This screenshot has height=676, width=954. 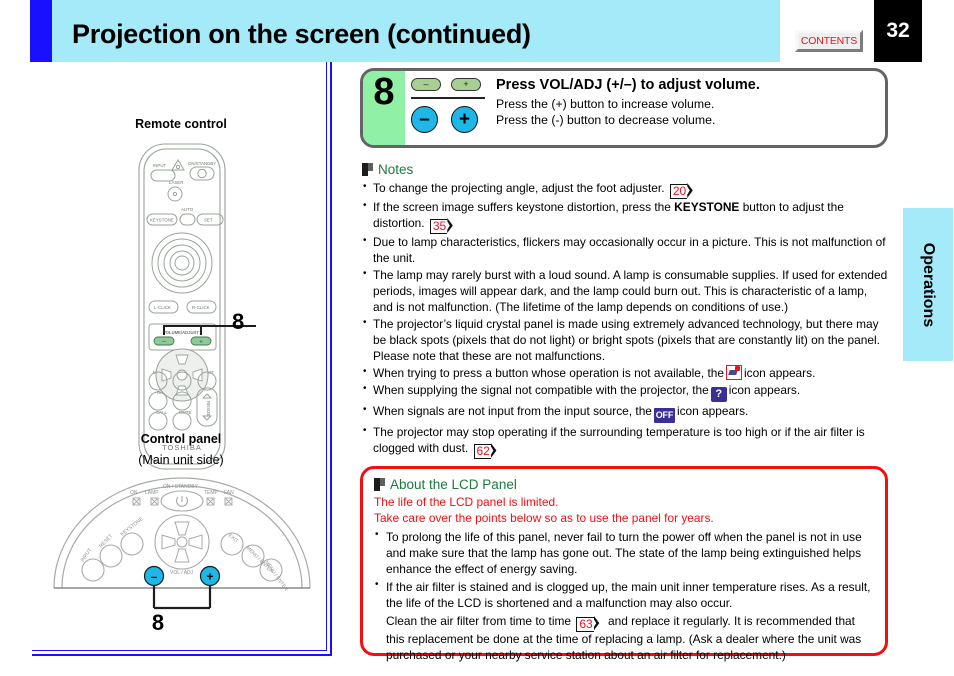 I want to click on svg-text: RESIZE, so click(x=208, y=409).